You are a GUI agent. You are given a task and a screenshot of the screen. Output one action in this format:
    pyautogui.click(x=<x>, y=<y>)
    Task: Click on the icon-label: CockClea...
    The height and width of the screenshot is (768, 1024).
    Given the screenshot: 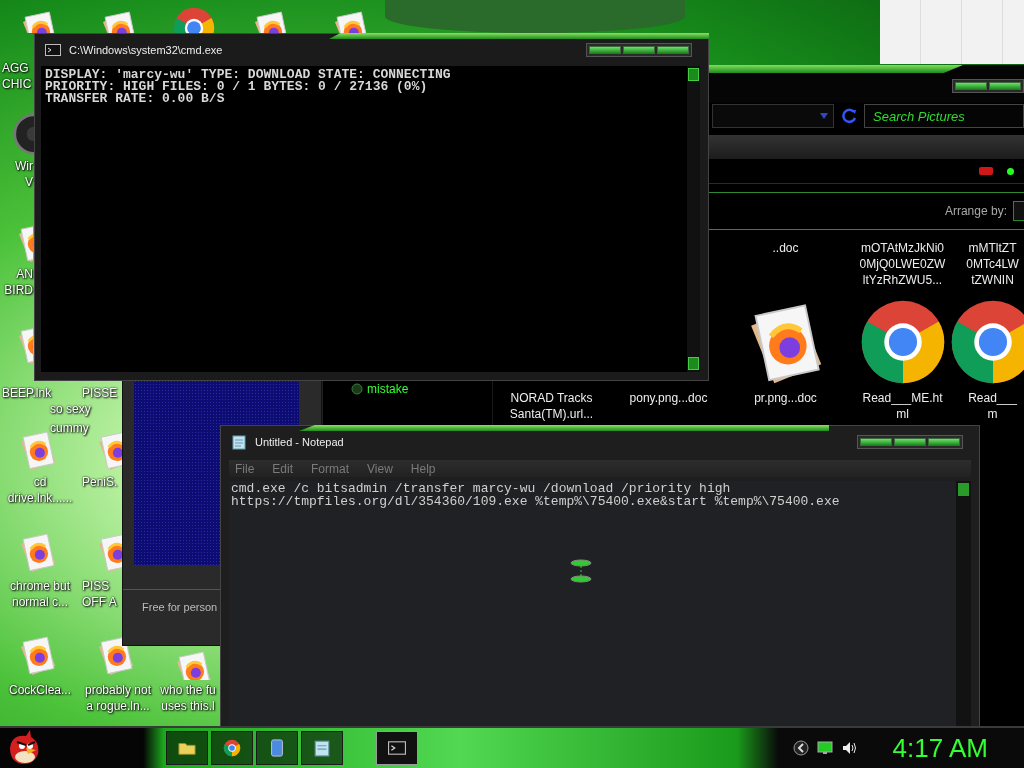 What is the action you would take?
    pyautogui.click(x=40, y=690)
    